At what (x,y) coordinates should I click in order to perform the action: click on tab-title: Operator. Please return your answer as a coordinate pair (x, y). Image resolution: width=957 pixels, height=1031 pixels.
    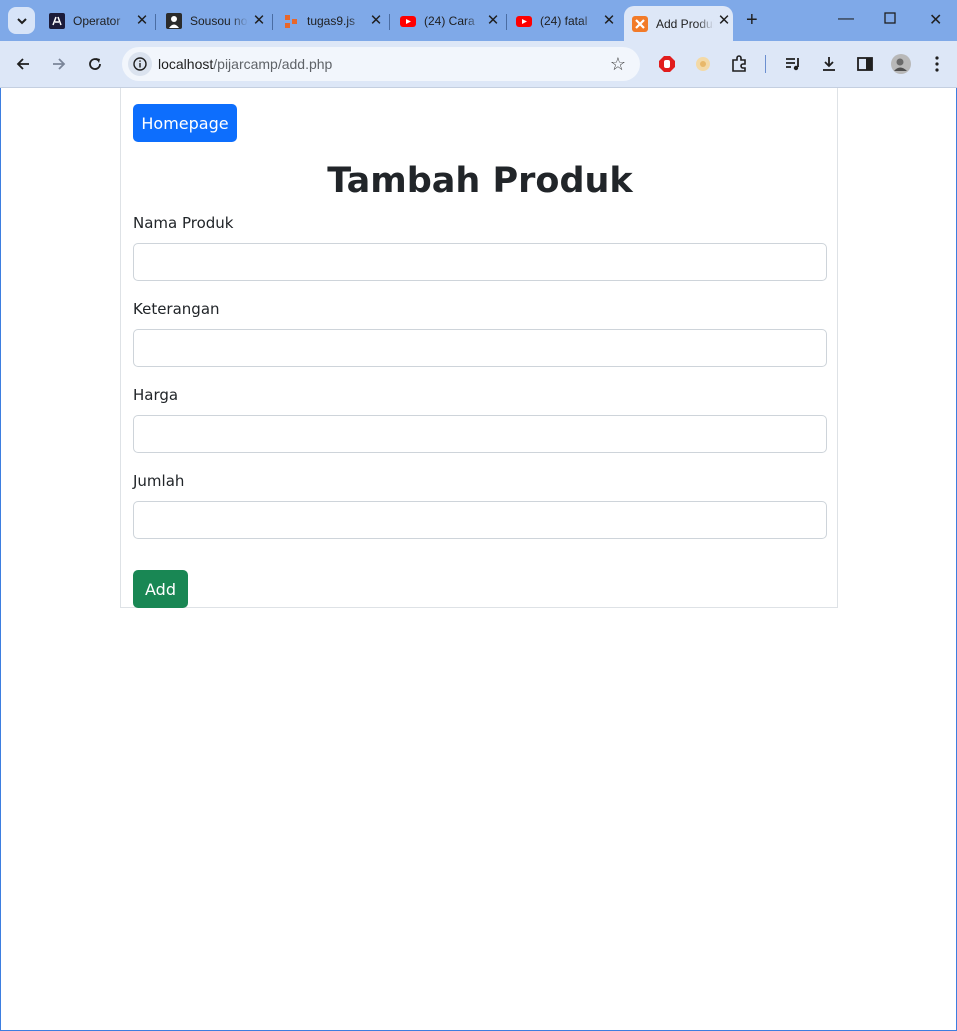
    Looking at the image, I should click on (97, 21).